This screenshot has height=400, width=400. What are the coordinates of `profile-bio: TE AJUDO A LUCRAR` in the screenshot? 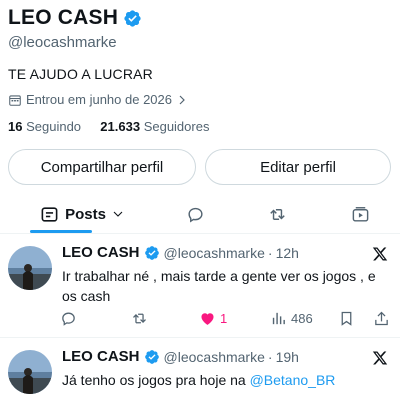 It's located at (80, 74).